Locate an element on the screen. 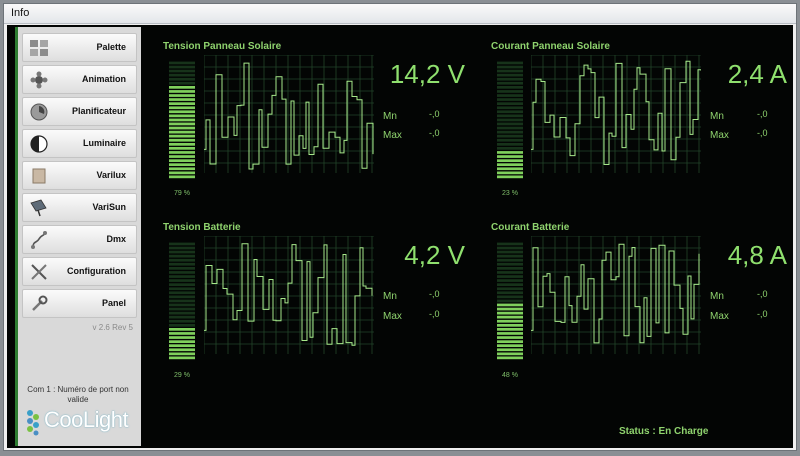  luminaire-button: Luminaire is located at coordinates (79, 143).